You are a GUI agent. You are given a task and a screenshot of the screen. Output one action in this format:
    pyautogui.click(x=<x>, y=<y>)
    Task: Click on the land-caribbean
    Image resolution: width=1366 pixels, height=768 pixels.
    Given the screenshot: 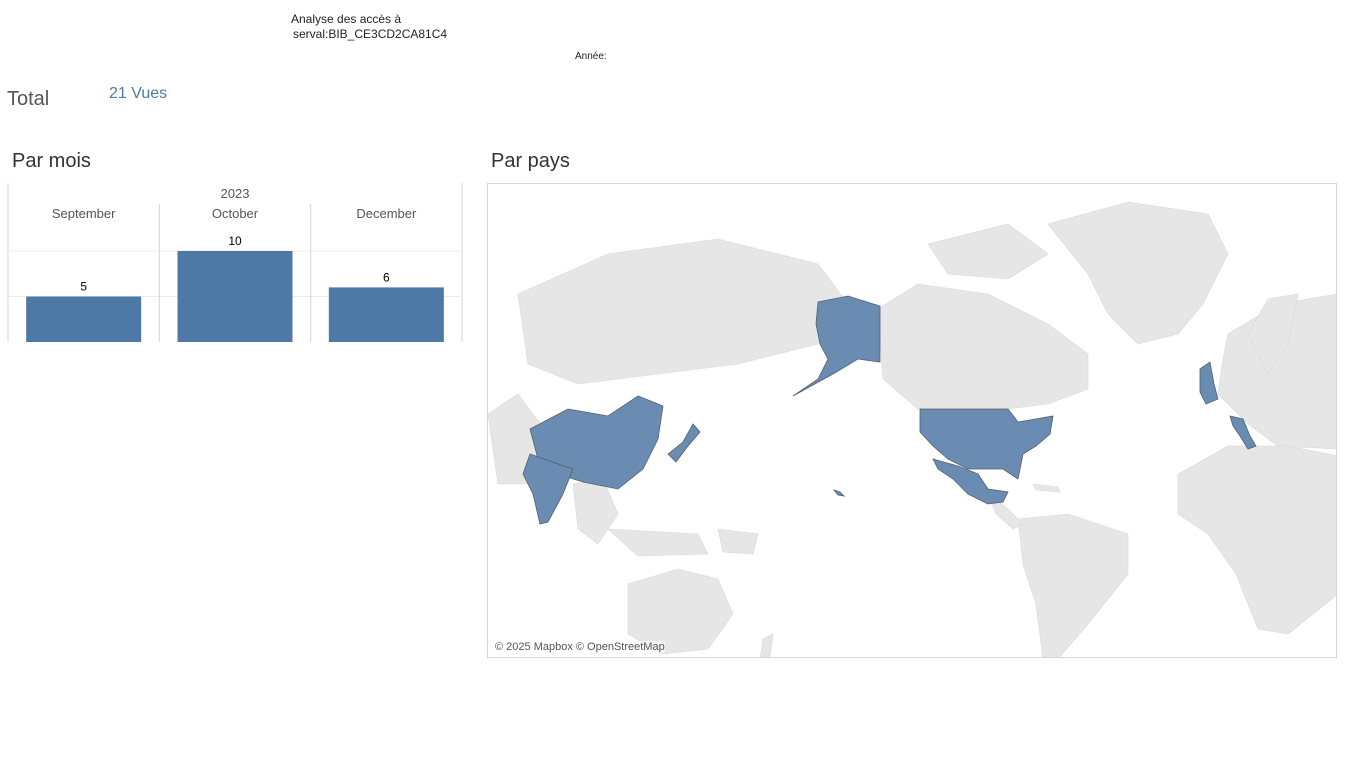 What is the action you would take?
    pyautogui.click(x=1046, y=488)
    